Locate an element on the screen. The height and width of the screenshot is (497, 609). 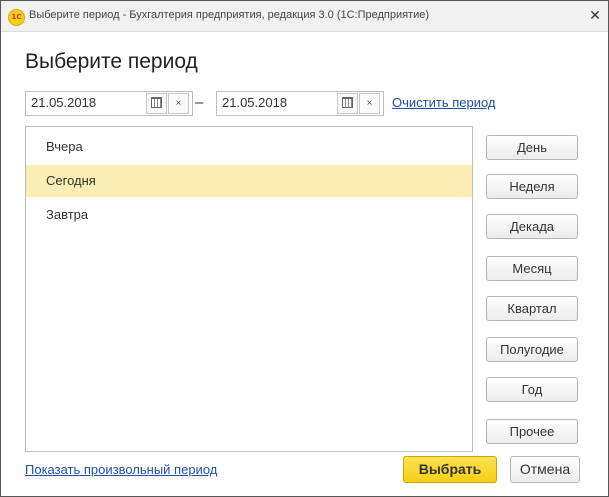
quarter-button: Квартал is located at coordinates (532, 308).